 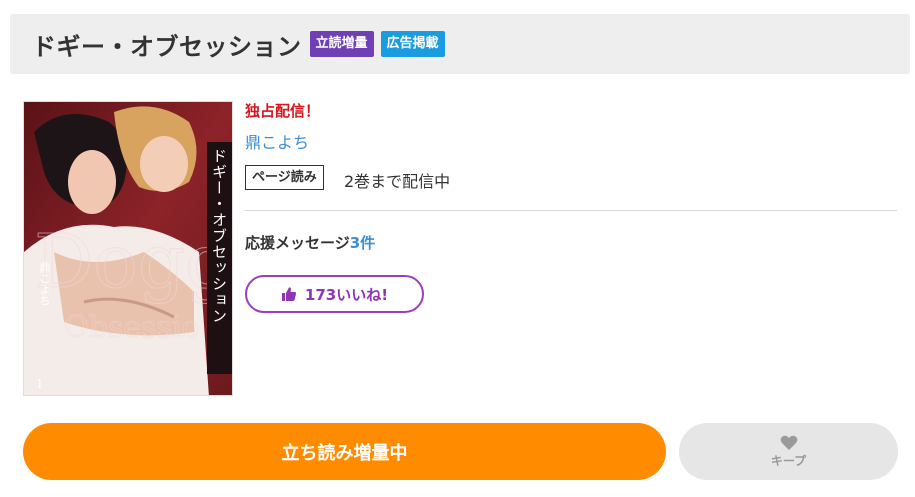 What do you see at coordinates (284, 177) in the screenshot?
I see `page-read-tag: ページ読み` at bounding box center [284, 177].